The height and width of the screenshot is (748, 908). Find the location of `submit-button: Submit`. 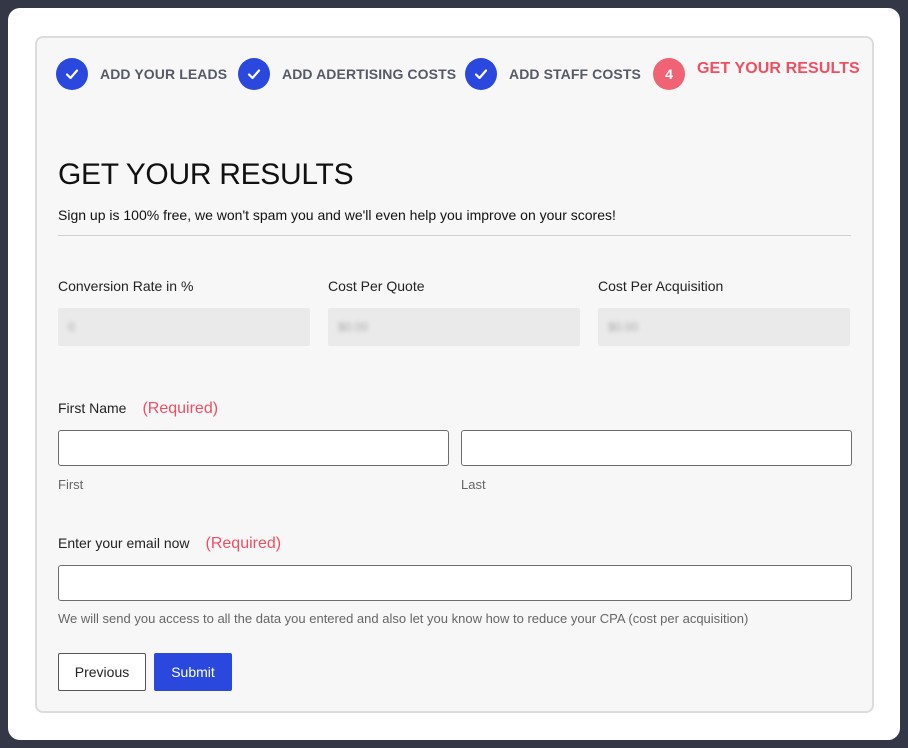

submit-button: Submit is located at coordinates (193, 672).